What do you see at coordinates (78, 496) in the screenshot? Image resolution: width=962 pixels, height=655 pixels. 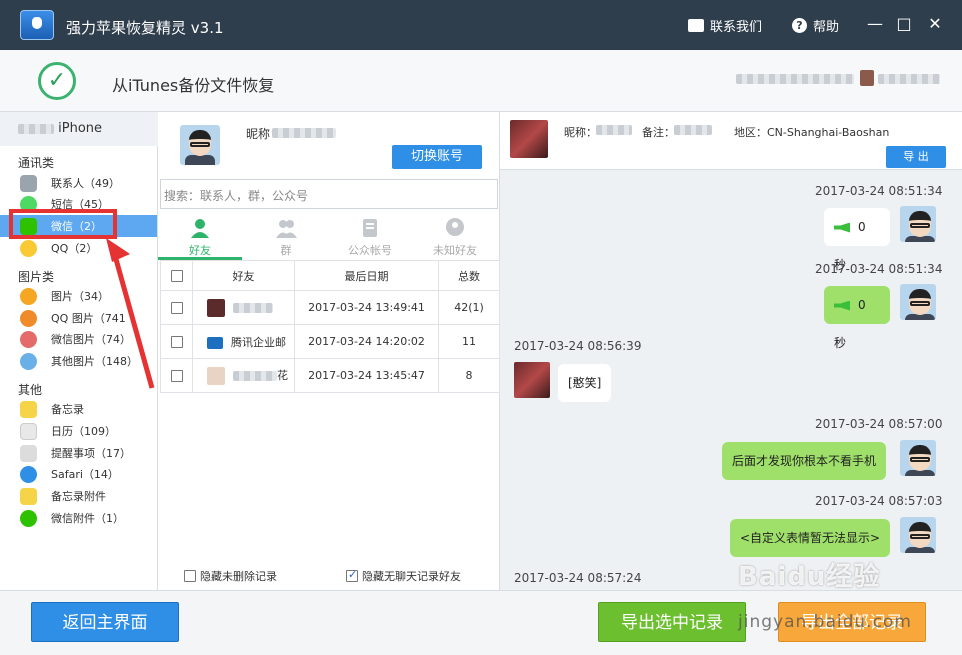 I see `sidebar-item-notes-attachments: 备忘录附件` at bounding box center [78, 496].